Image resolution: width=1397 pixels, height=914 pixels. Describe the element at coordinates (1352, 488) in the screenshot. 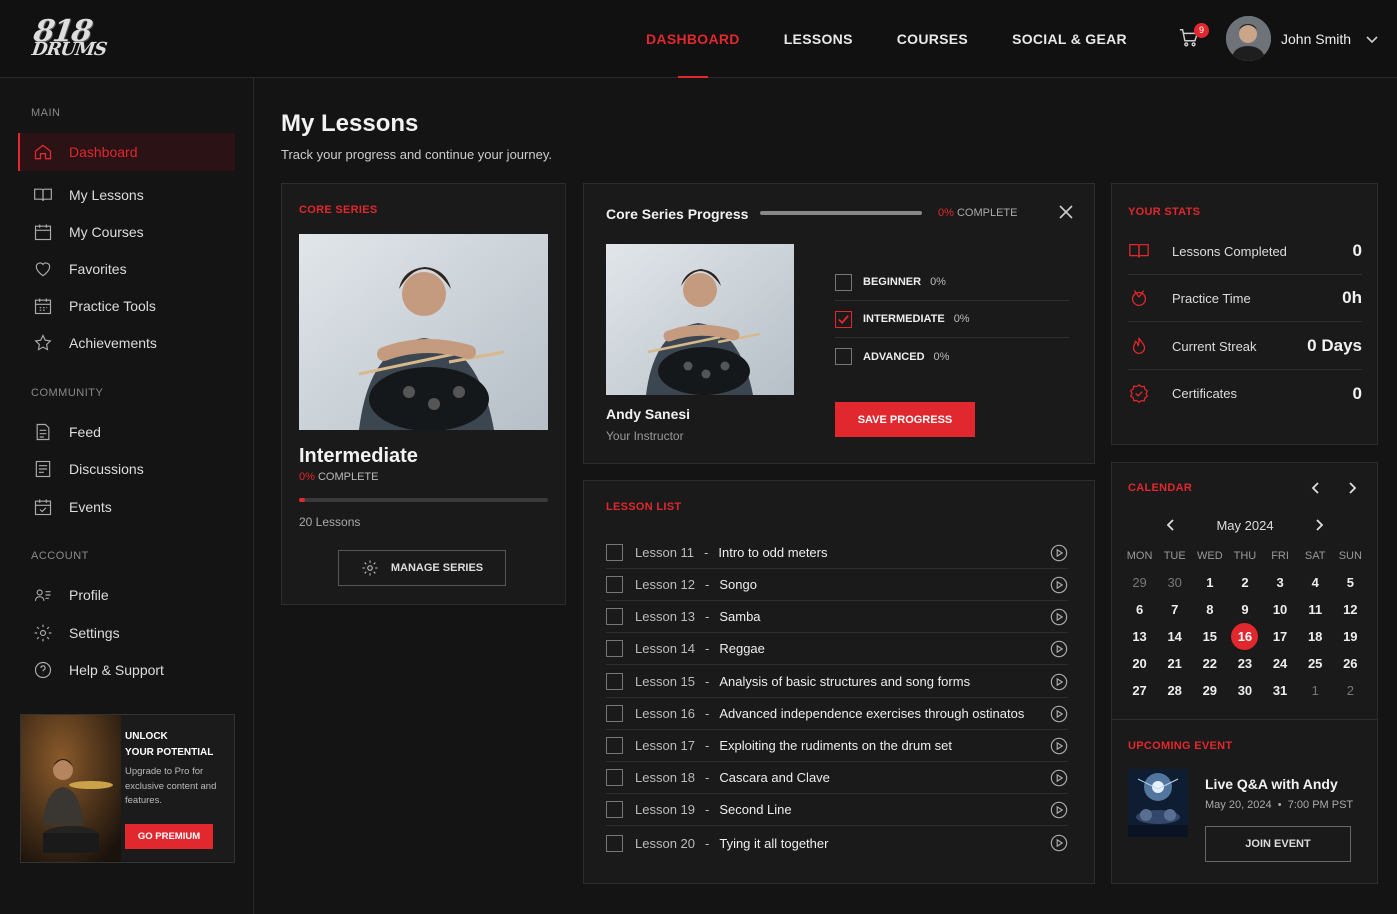

I see `chevron-right-icon` at that location.